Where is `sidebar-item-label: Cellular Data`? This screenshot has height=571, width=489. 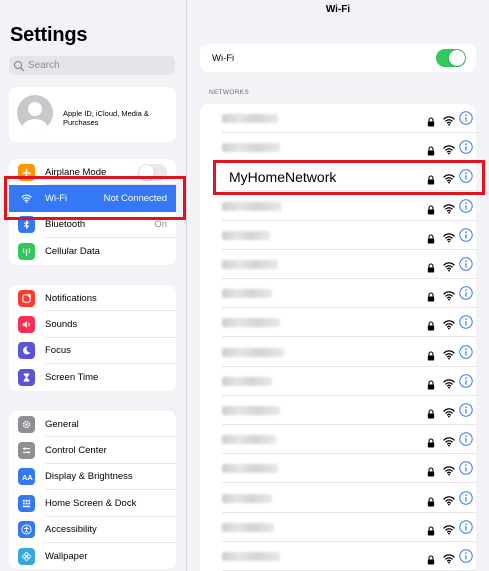 sidebar-item-label: Cellular Data is located at coordinates (72, 251).